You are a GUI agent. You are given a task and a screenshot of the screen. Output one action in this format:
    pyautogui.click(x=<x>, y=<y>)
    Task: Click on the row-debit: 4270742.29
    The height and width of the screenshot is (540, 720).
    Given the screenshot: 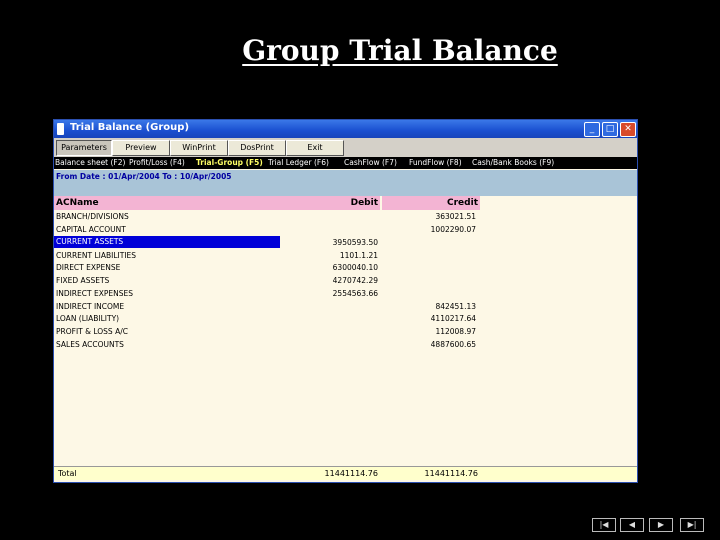 What is the action you would take?
    pyautogui.click(x=355, y=280)
    